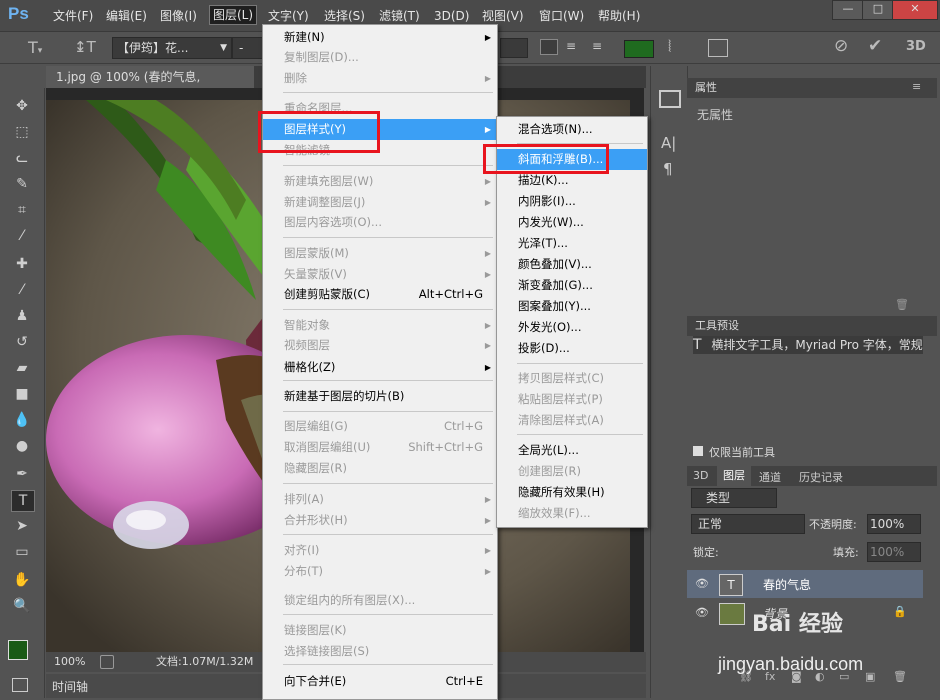 The width and height of the screenshot is (940, 700). I want to click on layer-row-text: 👁 T 春的气息, so click(805, 584).